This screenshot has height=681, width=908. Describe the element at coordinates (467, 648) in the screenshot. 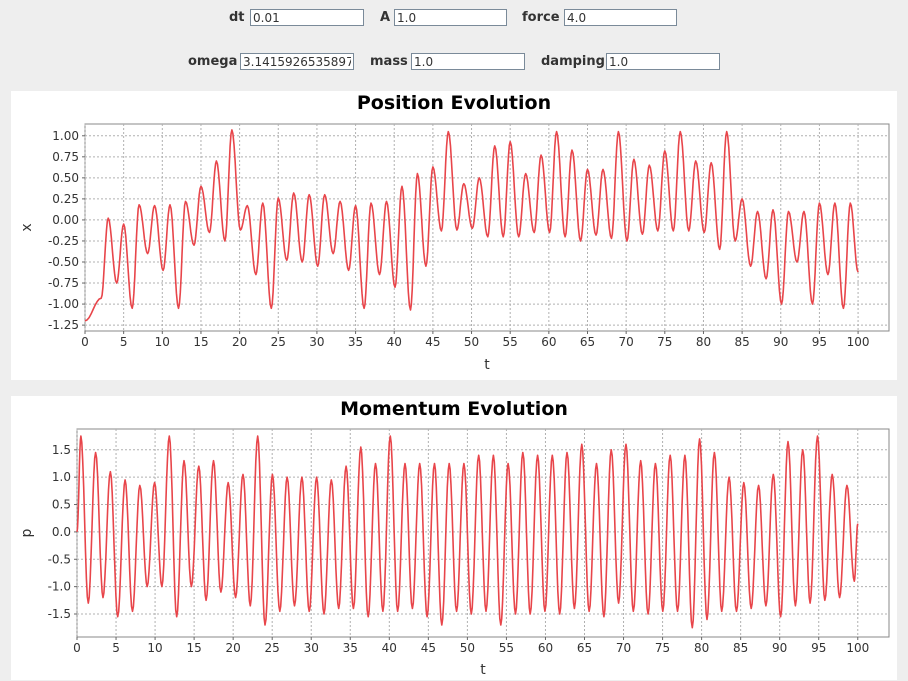

I see `momentum-x-tick-label: 50` at that location.